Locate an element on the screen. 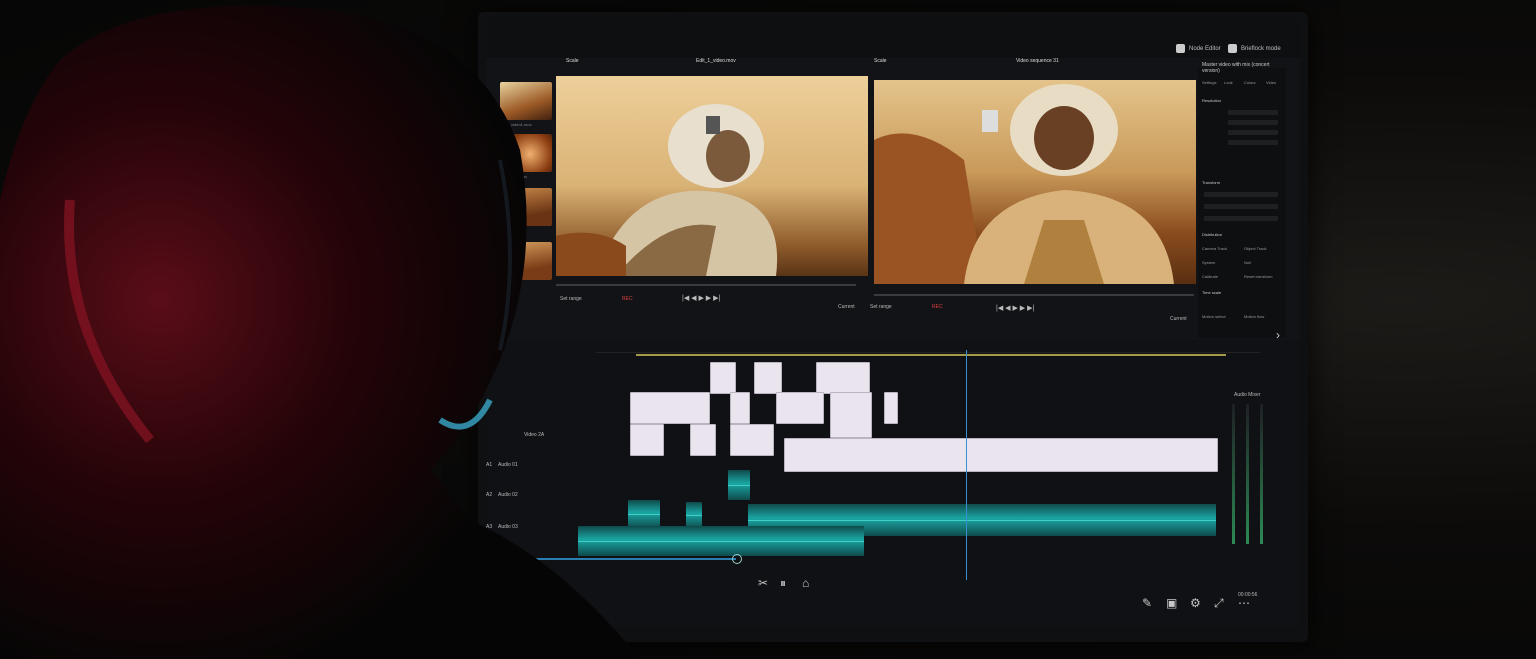 The width and height of the screenshot is (1536, 659). pencil-icon: ✎ is located at coordinates (1147, 603).